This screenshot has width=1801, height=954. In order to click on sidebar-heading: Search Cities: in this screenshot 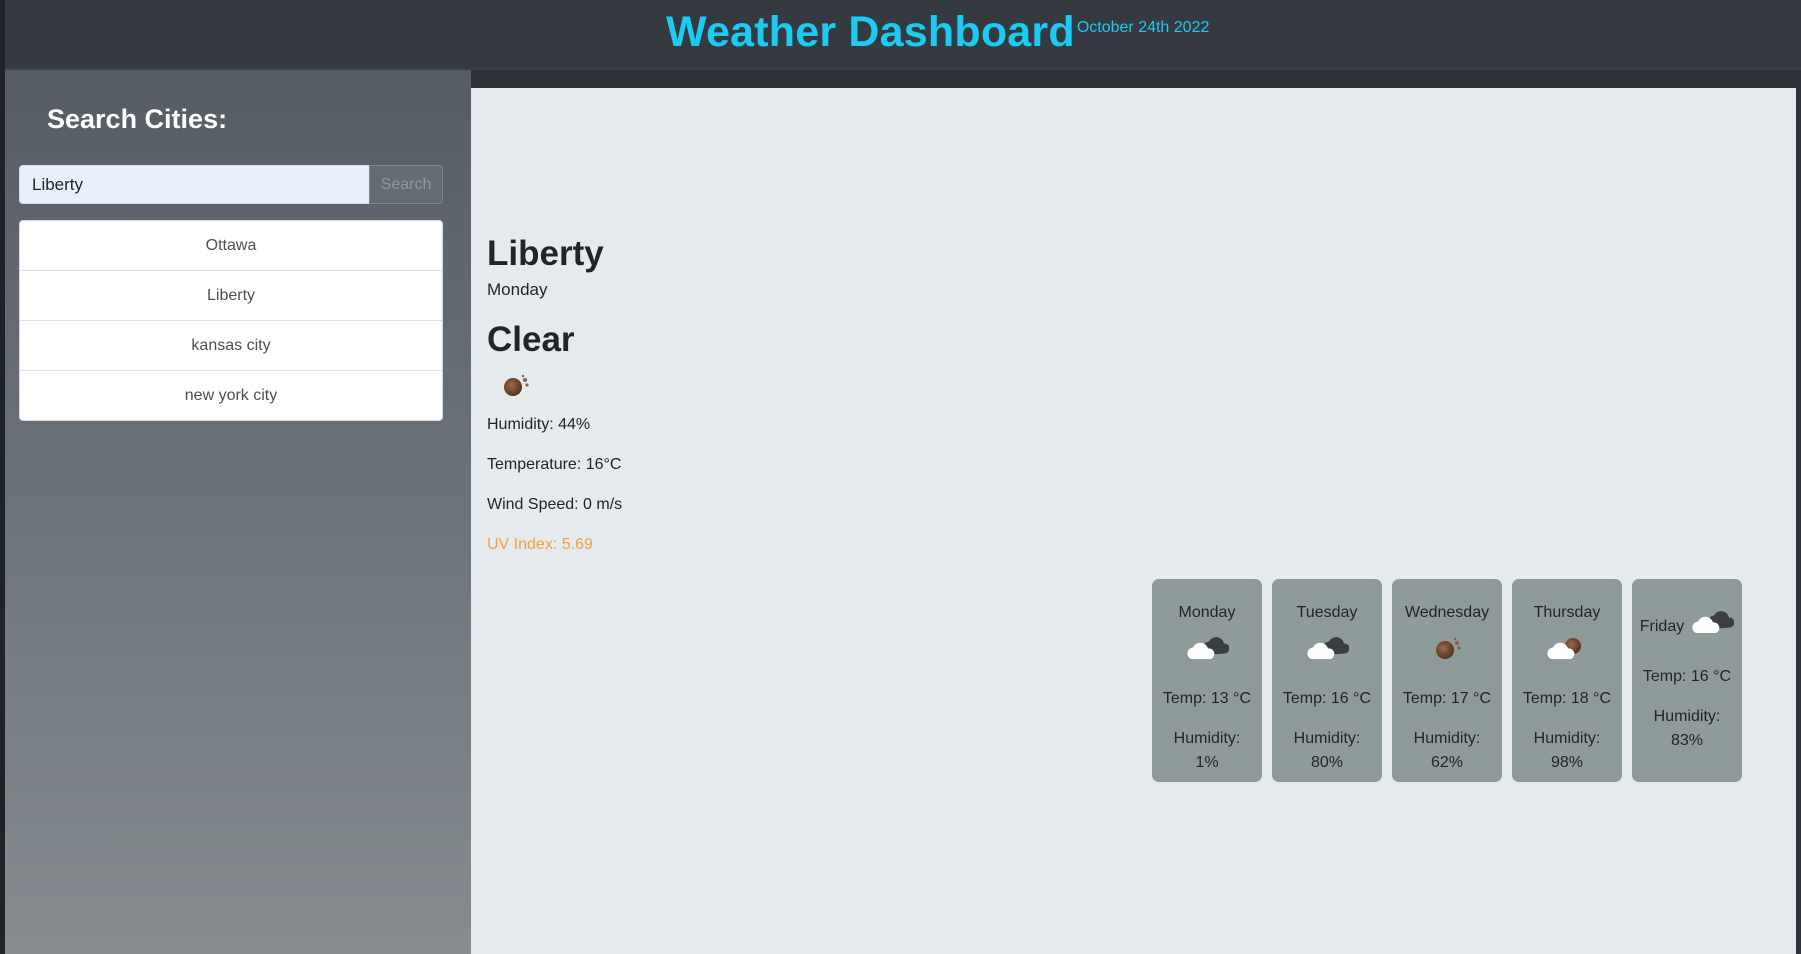, I will do `click(137, 119)`.